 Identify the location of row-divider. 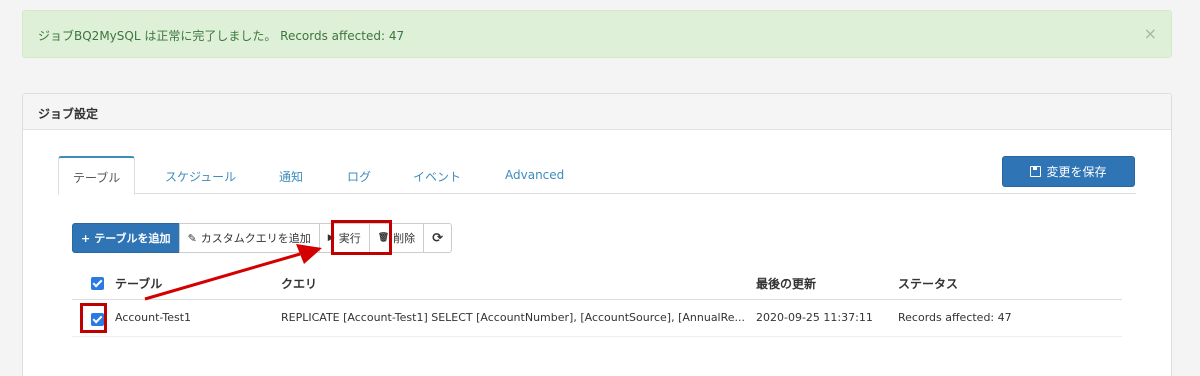
(597, 336).